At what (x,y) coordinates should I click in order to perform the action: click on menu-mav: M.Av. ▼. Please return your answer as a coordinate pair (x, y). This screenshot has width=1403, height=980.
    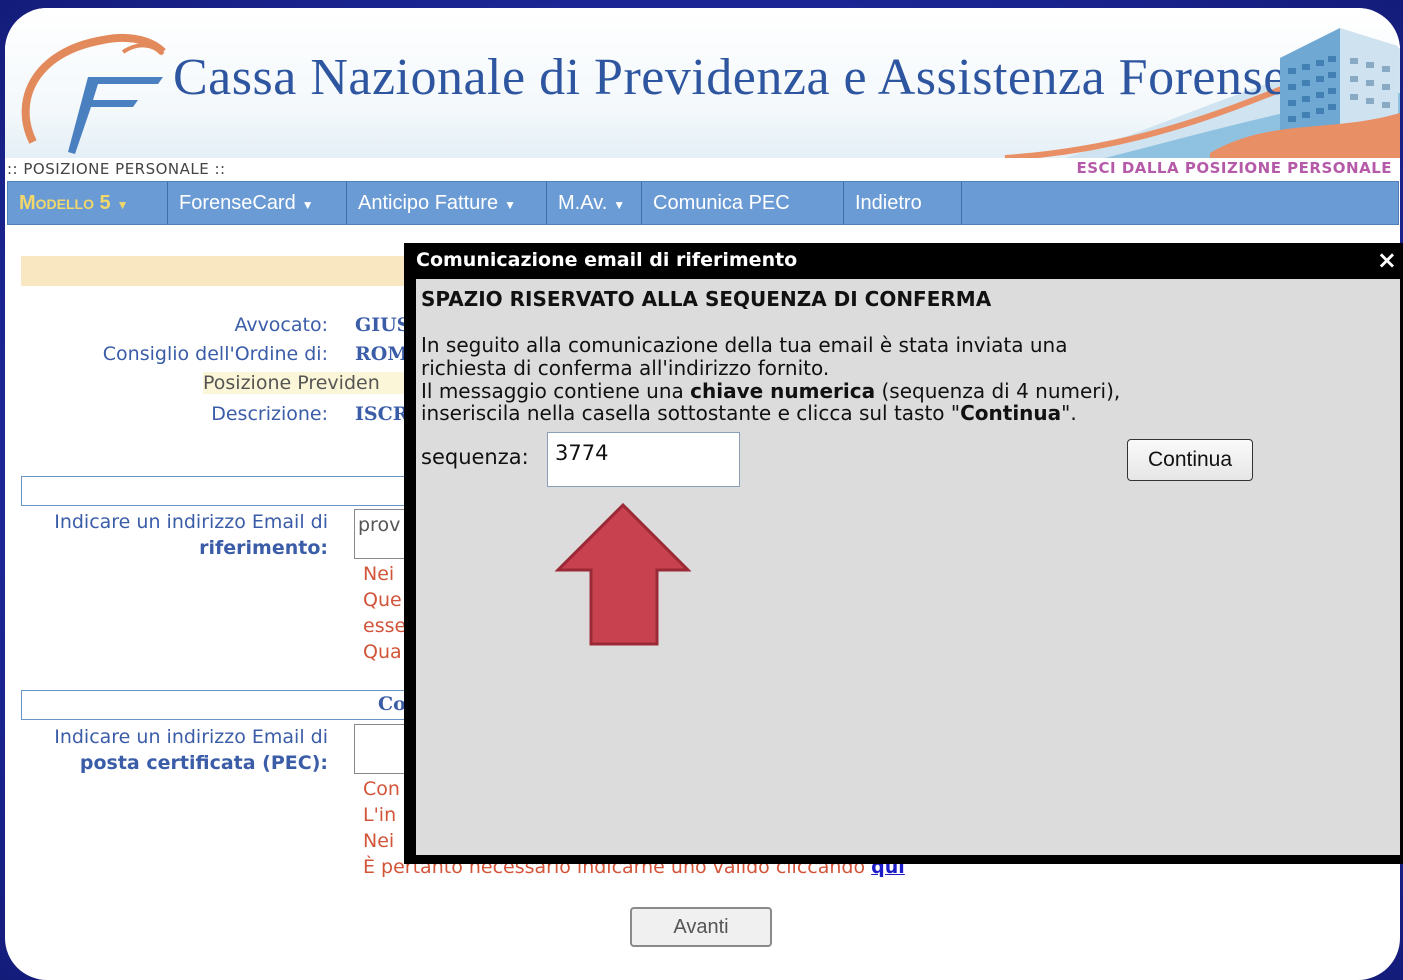
    Looking at the image, I should click on (594, 203).